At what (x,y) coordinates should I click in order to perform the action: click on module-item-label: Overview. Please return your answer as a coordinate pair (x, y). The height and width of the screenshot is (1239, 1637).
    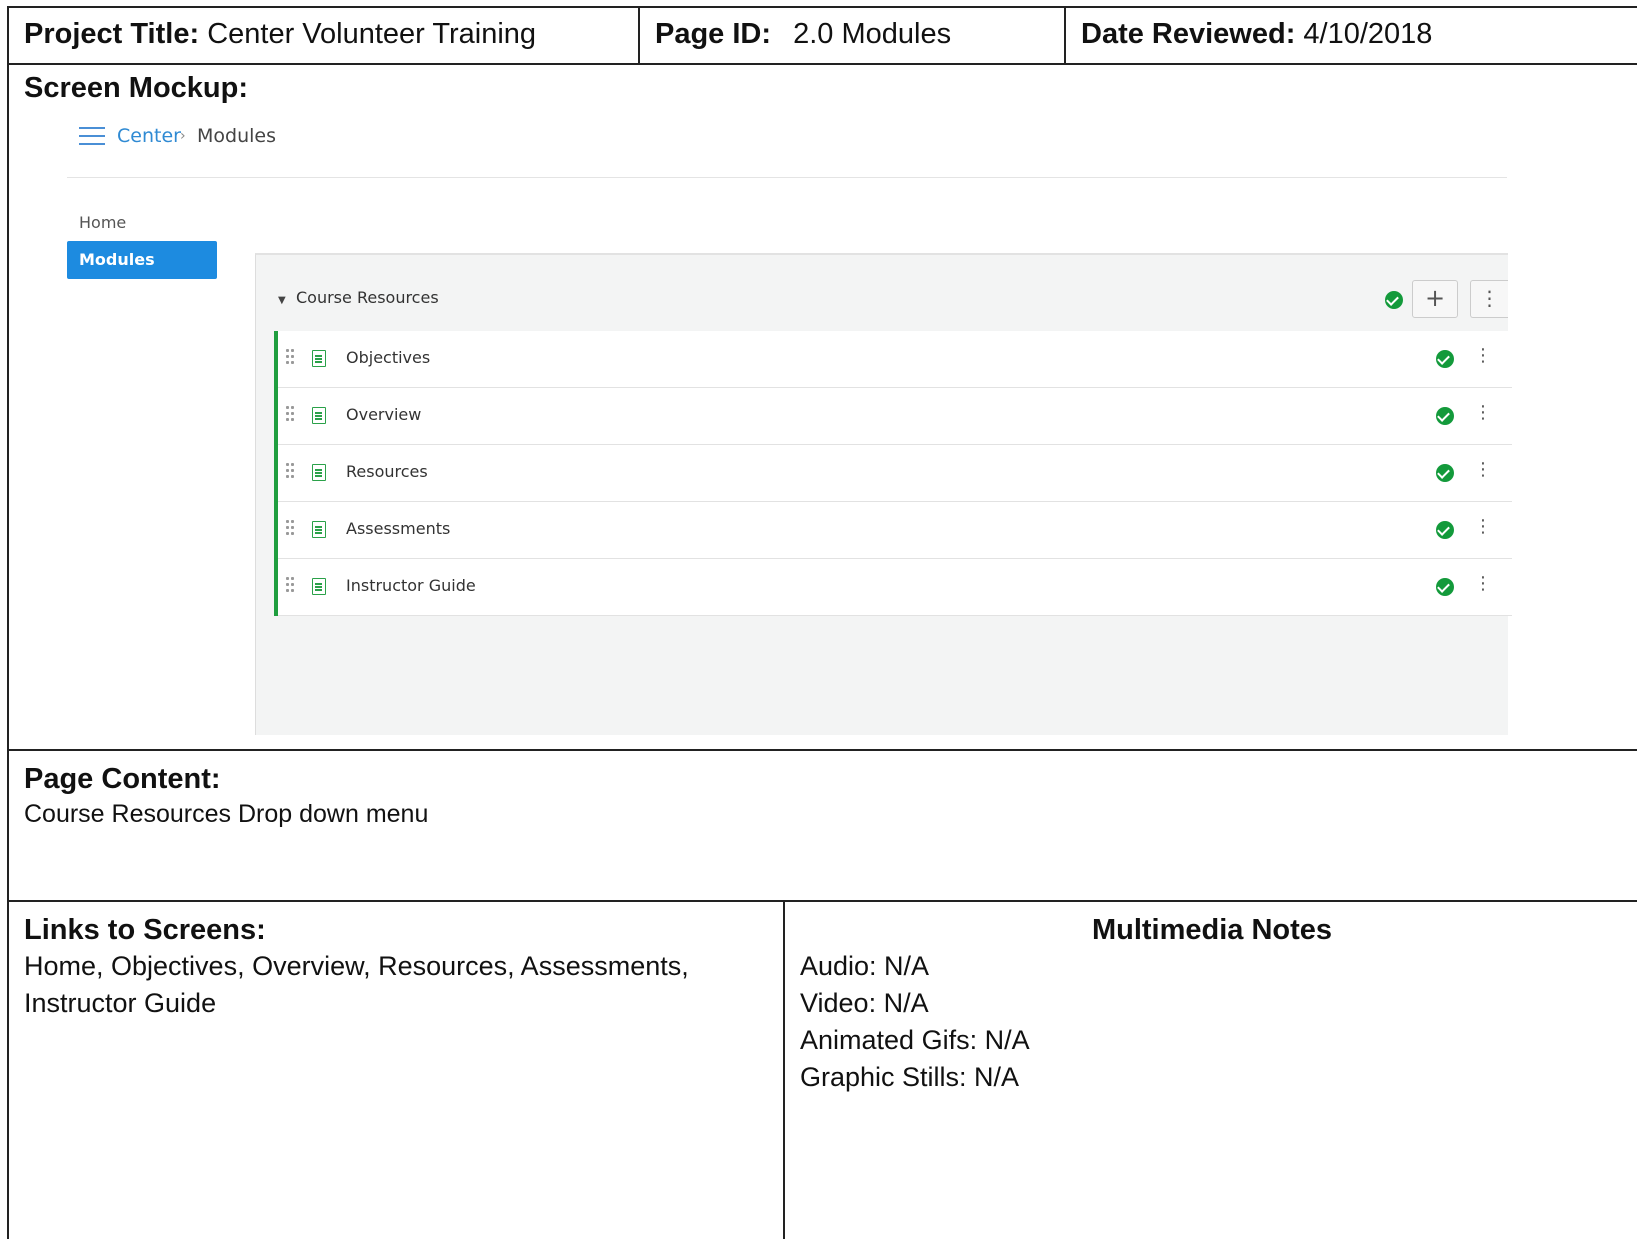
    Looking at the image, I should click on (383, 414).